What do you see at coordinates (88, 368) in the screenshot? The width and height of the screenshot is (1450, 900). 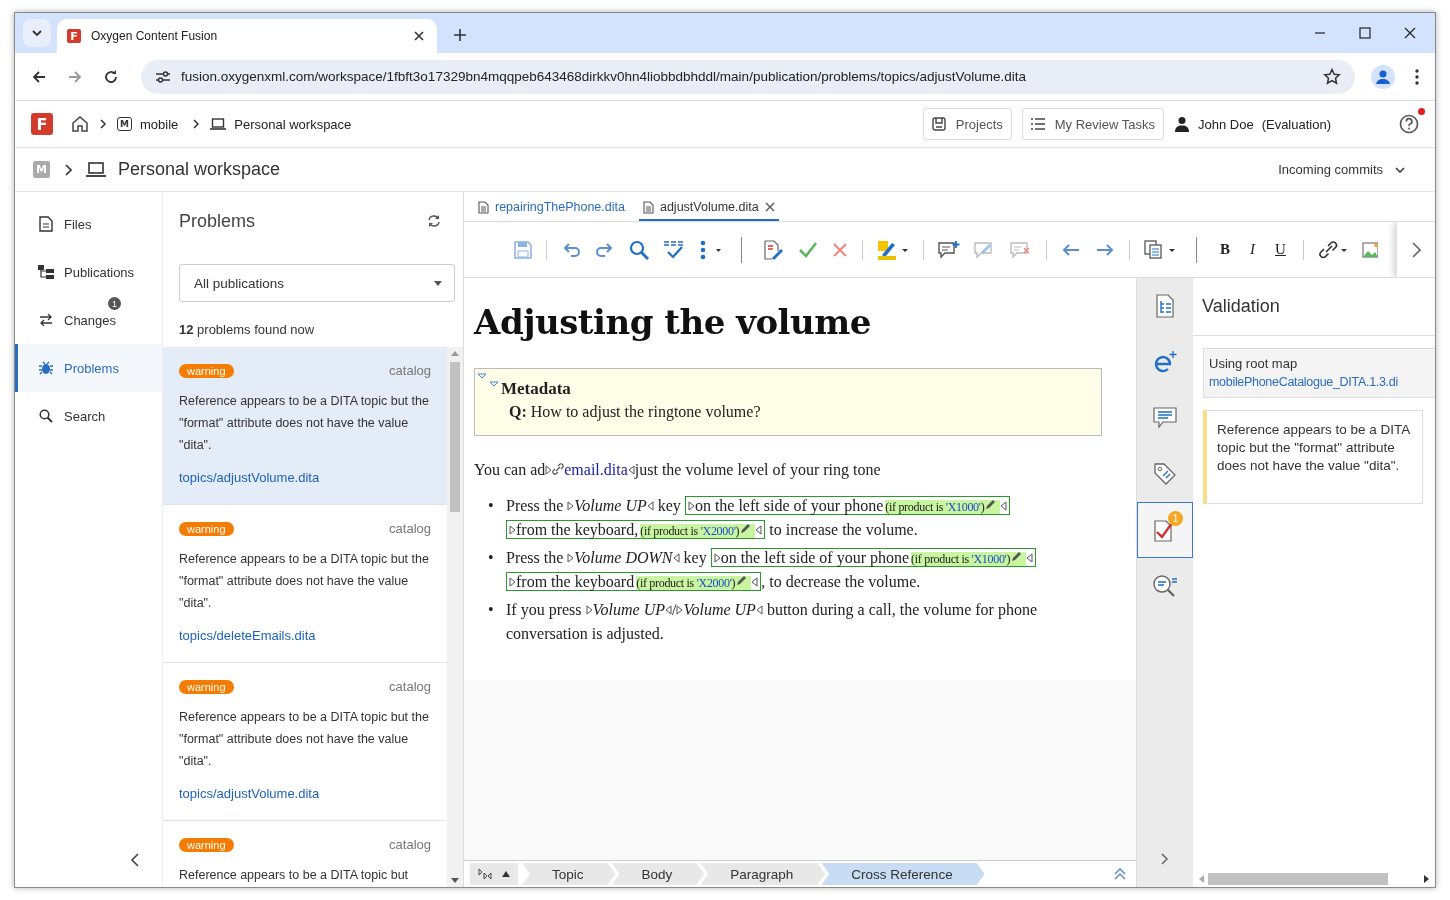 I see `nav-item: Problems` at bounding box center [88, 368].